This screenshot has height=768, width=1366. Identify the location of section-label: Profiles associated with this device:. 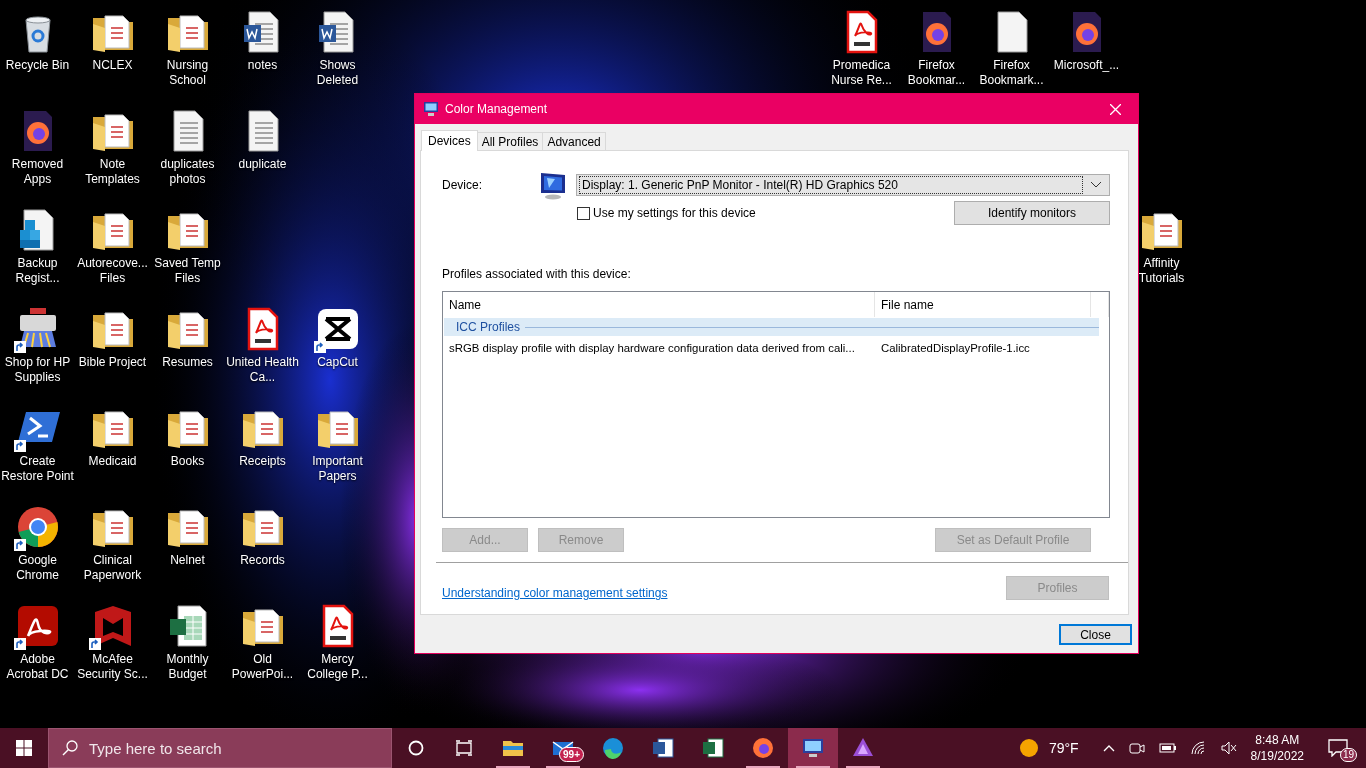
(537, 274).